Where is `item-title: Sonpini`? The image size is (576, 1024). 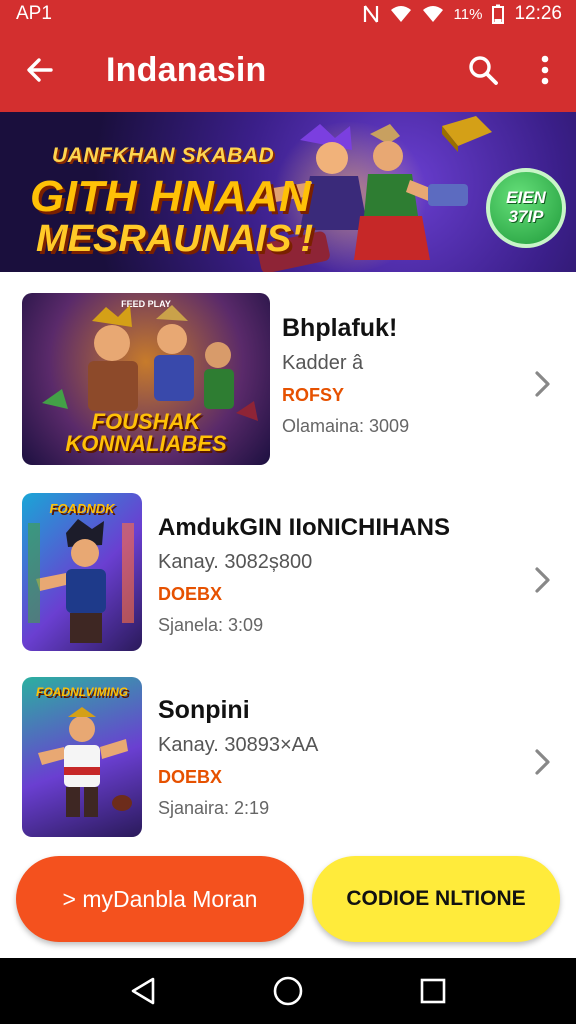
item-title: Sonpini is located at coordinates (204, 710).